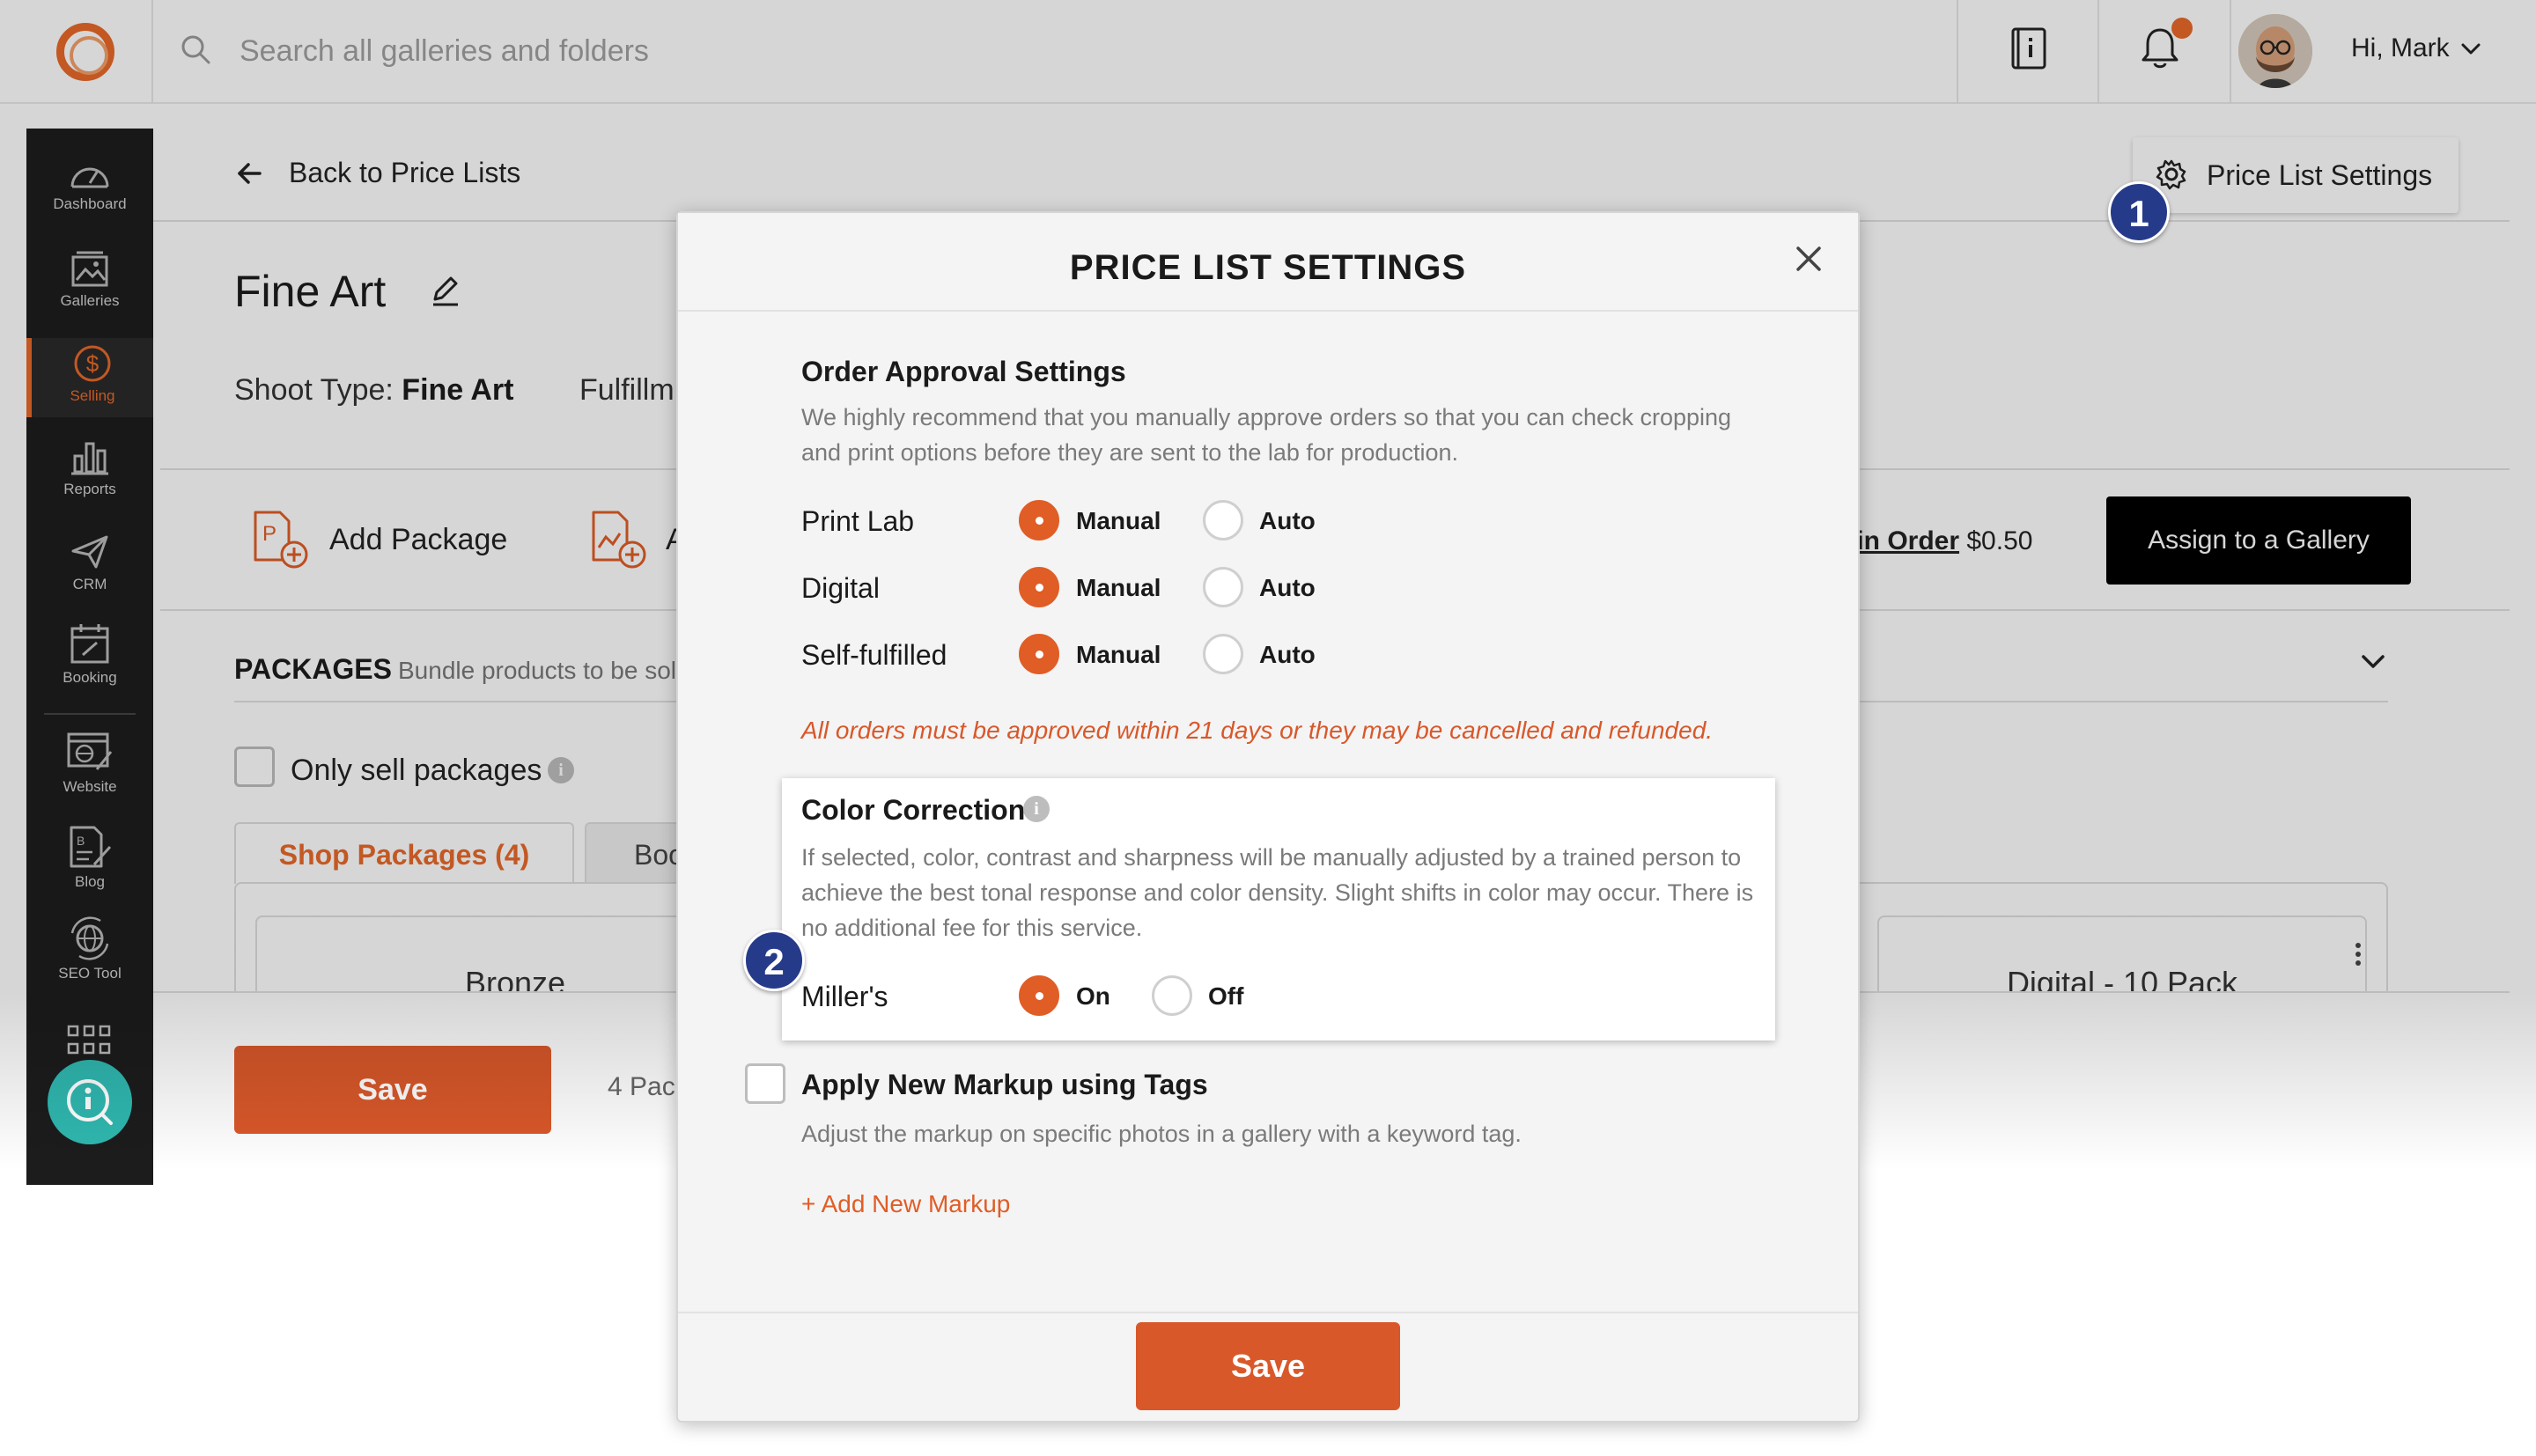  I want to click on print-lab-label: Print Lab, so click(858, 521).